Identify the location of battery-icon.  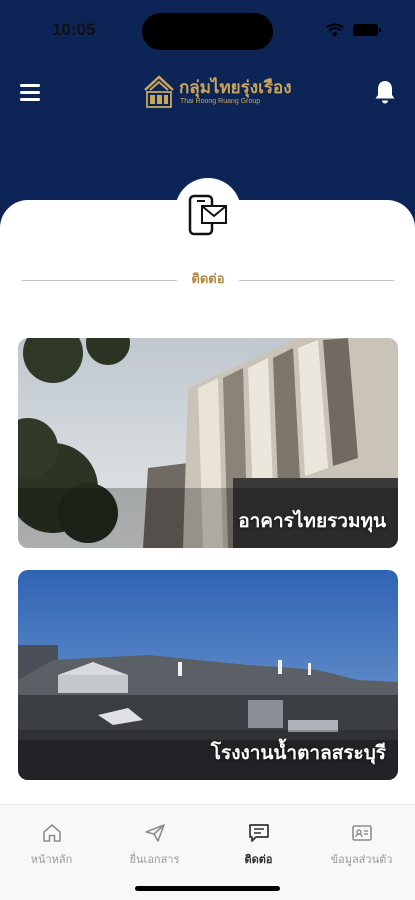
(367, 30).